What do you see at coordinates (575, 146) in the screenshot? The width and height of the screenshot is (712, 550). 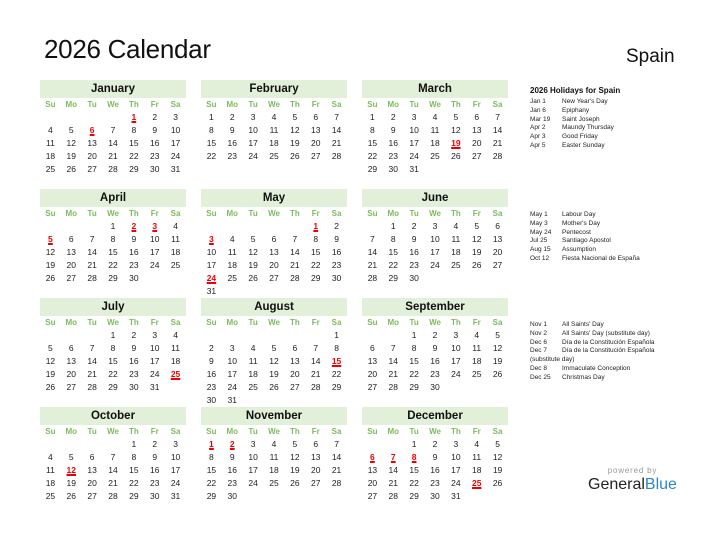 I see `holiday-item: Apr 5 Easter Sunday` at bounding box center [575, 146].